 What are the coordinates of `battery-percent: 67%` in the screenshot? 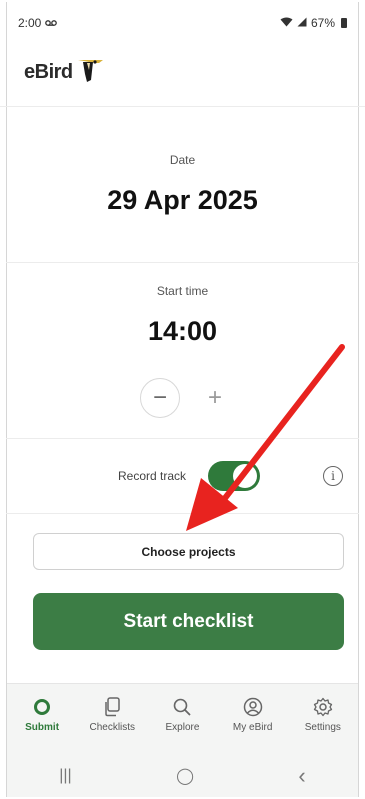 It's located at (322, 23).